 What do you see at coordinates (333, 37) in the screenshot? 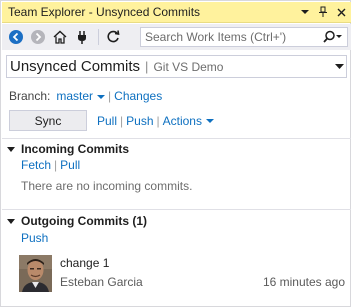
I see `search-icon` at bounding box center [333, 37].